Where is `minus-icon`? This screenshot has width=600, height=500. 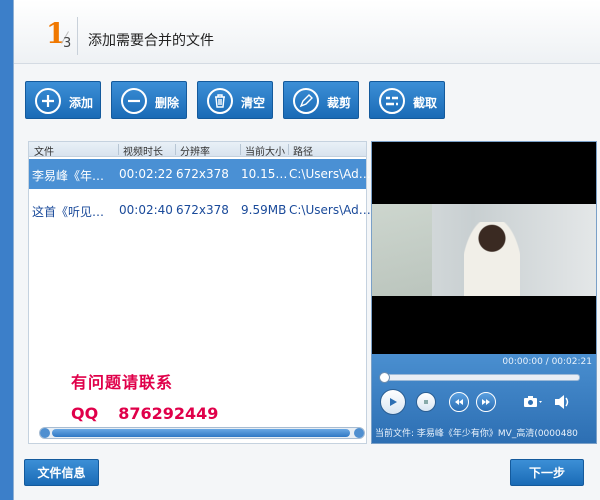 minus-icon is located at coordinates (134, 101).